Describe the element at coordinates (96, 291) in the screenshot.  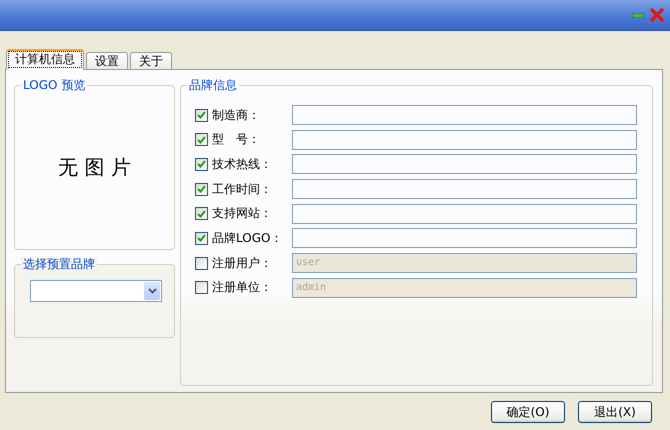
I see `brand-dropdown` at that location.